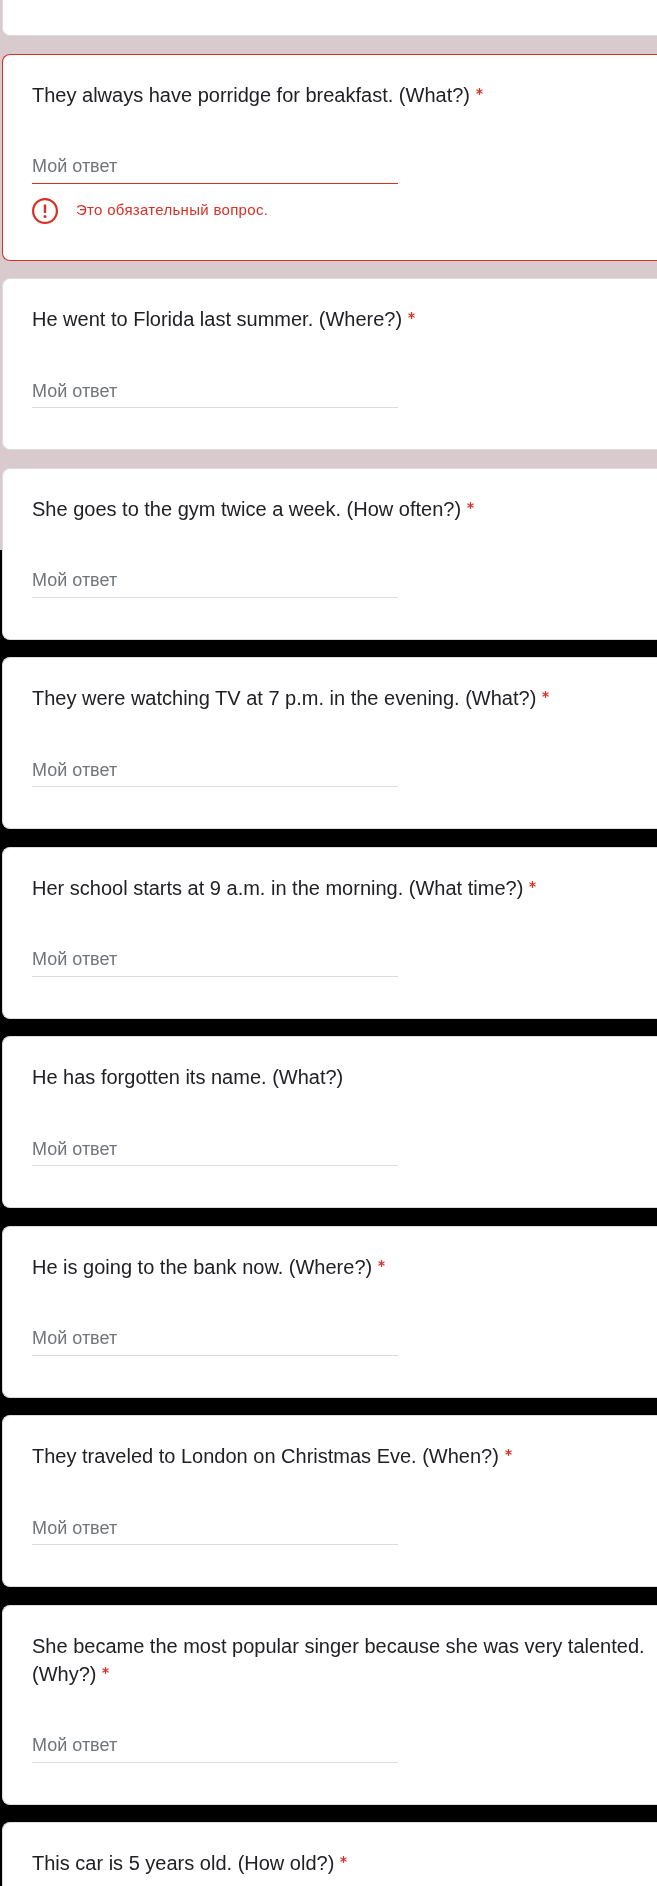 This screenshot has height=1886, width=657. I want to click on question-text: He has forgotten its name. (What?), so click(188, 1077).